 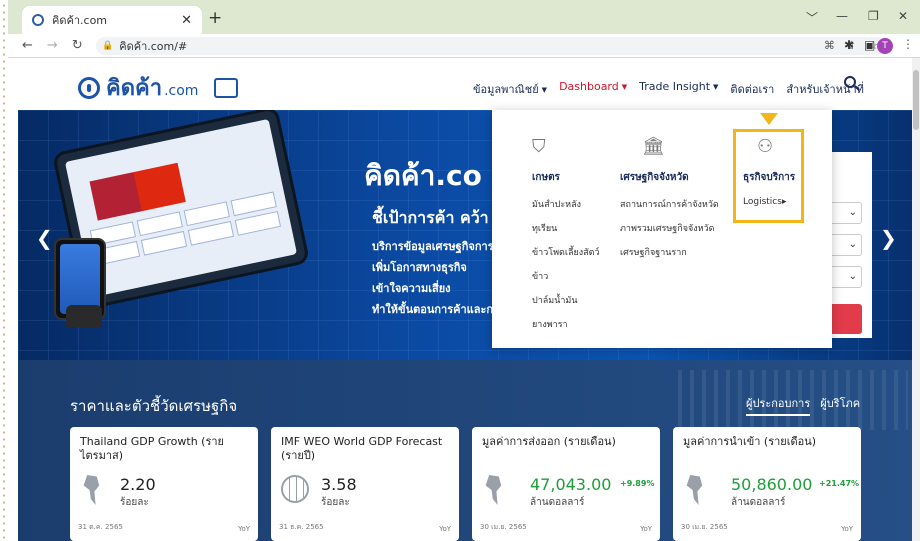 I want to click on audience-tabs: ผู้ประกอบการ ผู้บริโภค, so click(x=803, y=405).